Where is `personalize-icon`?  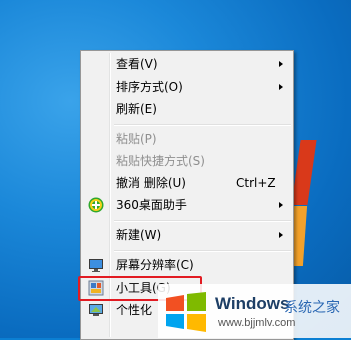
personalize-icon is located at coordinates (96, 310).